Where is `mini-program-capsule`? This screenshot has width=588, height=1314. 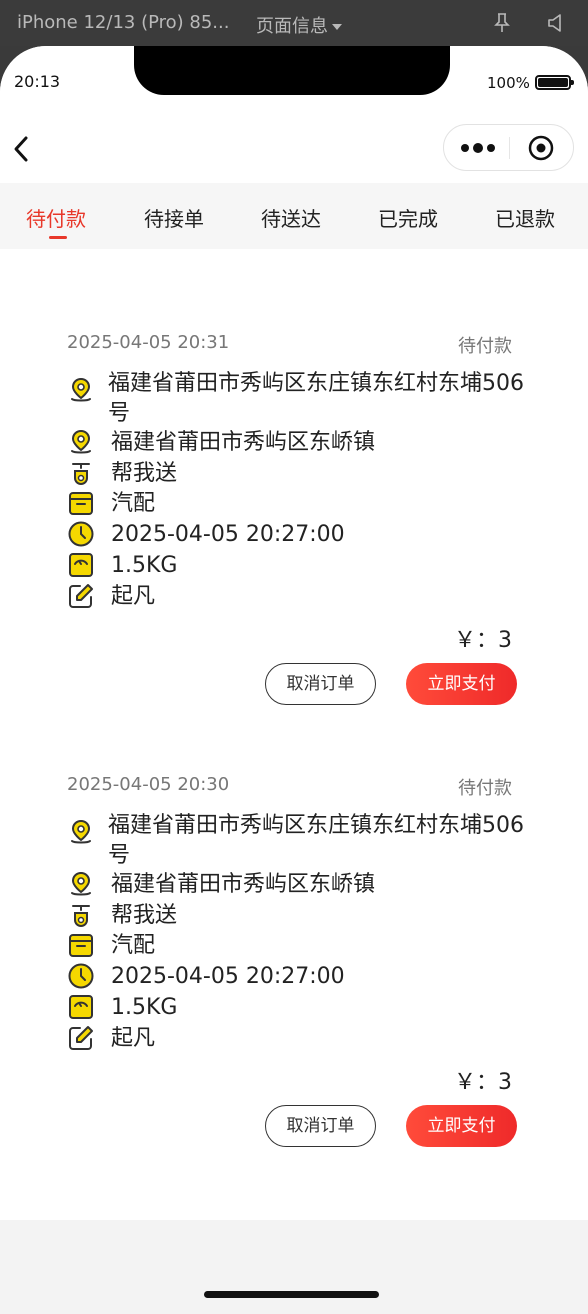
mini-program-capsule is located at coordinates (508, 147).